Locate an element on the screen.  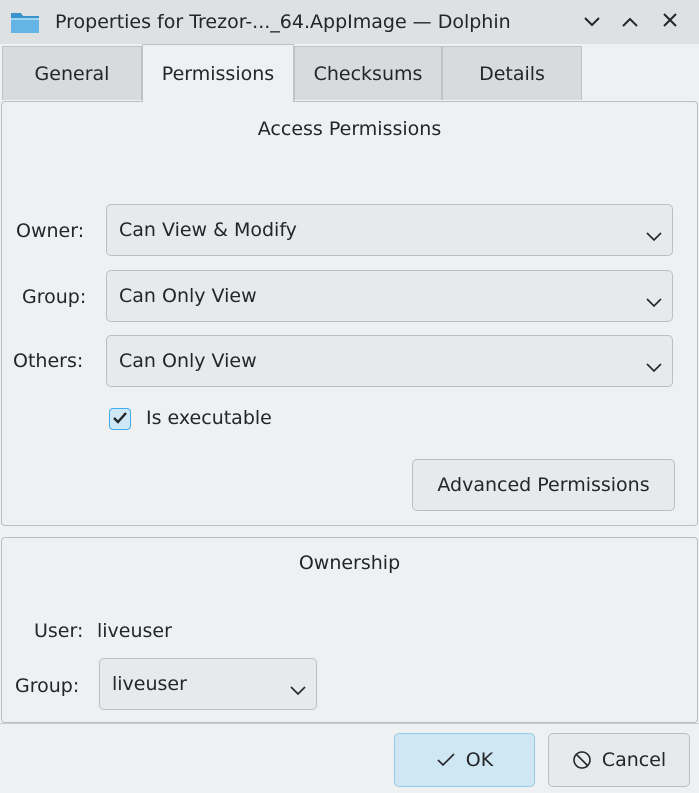
ok-button: OK is located at coordinates (464, 760).